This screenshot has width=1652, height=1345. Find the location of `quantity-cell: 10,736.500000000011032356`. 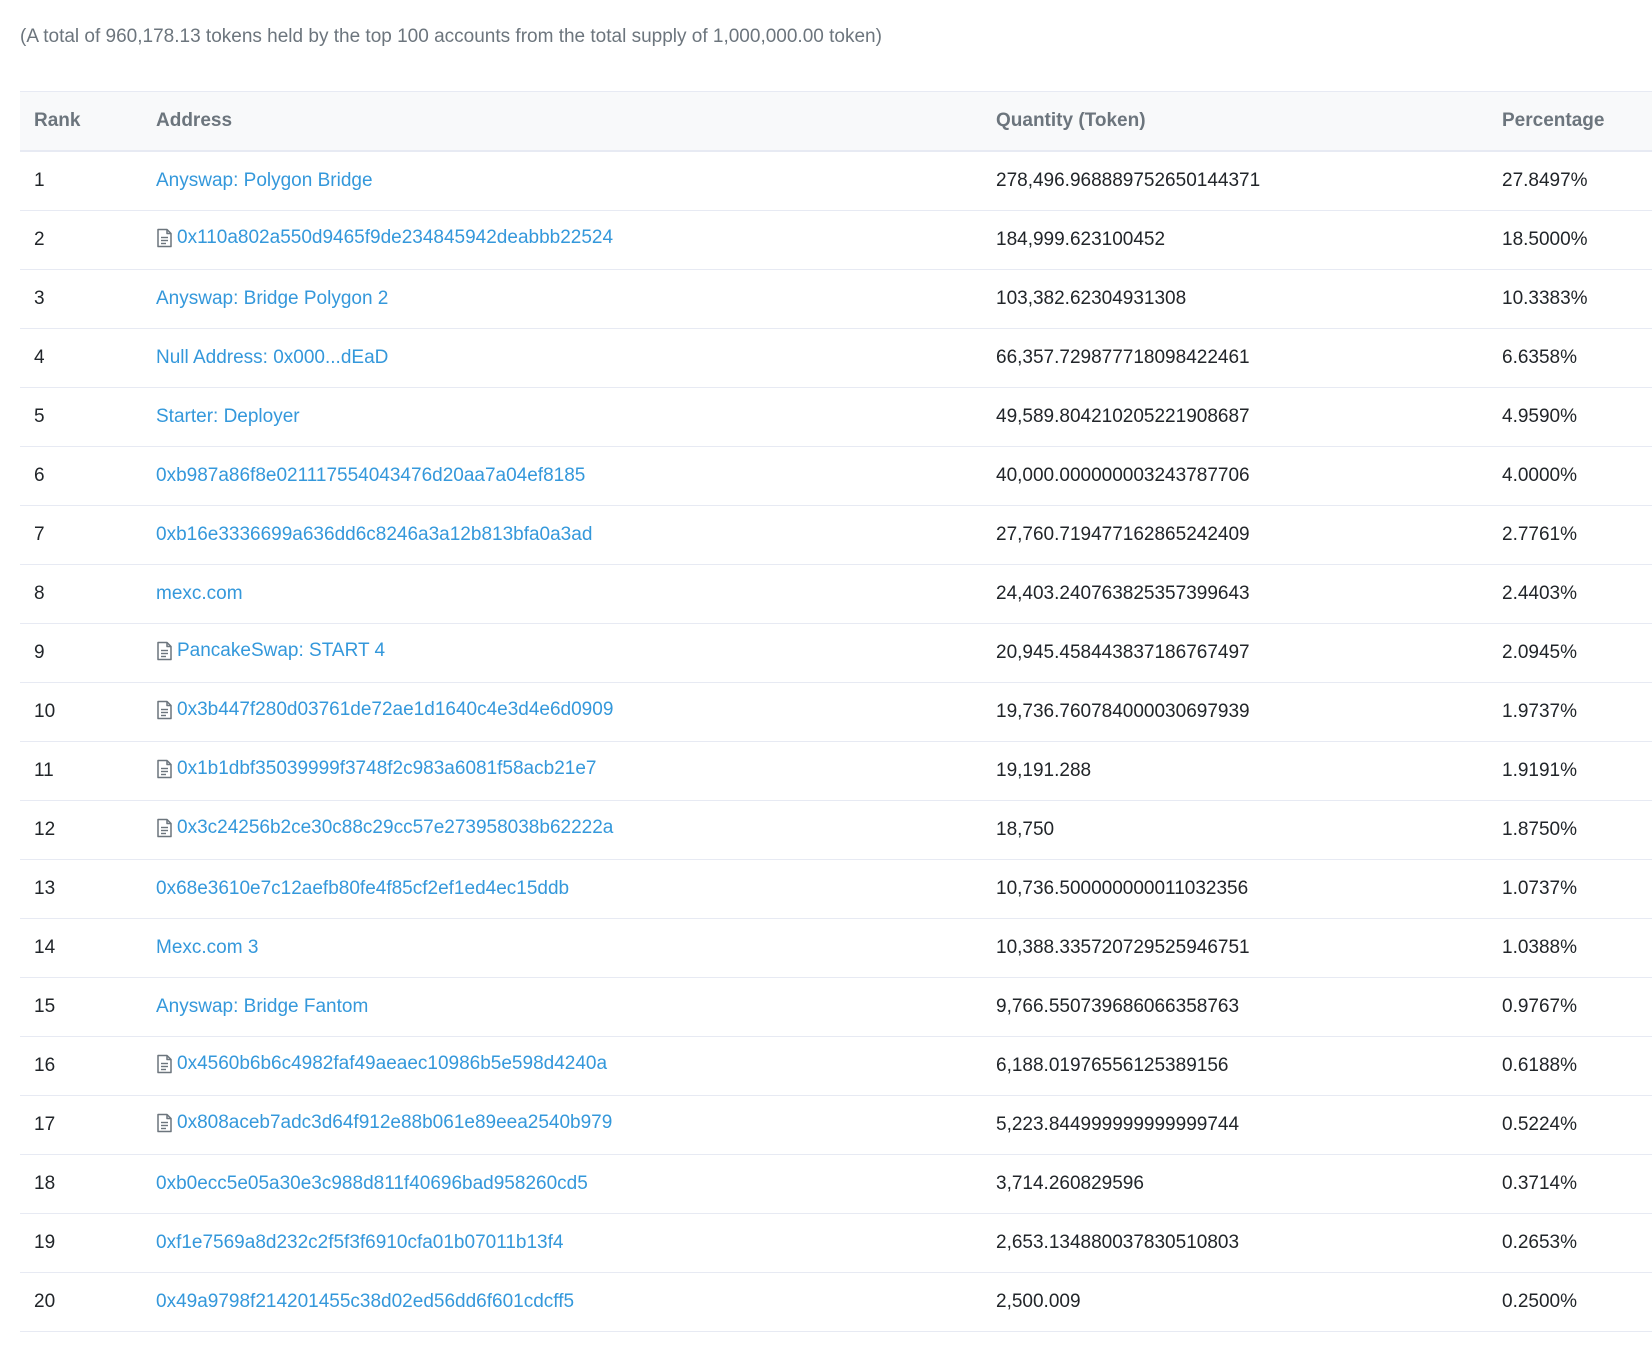

quantity-cell: 10,736.500000000011032356 is located at coordinates (1249, 889).